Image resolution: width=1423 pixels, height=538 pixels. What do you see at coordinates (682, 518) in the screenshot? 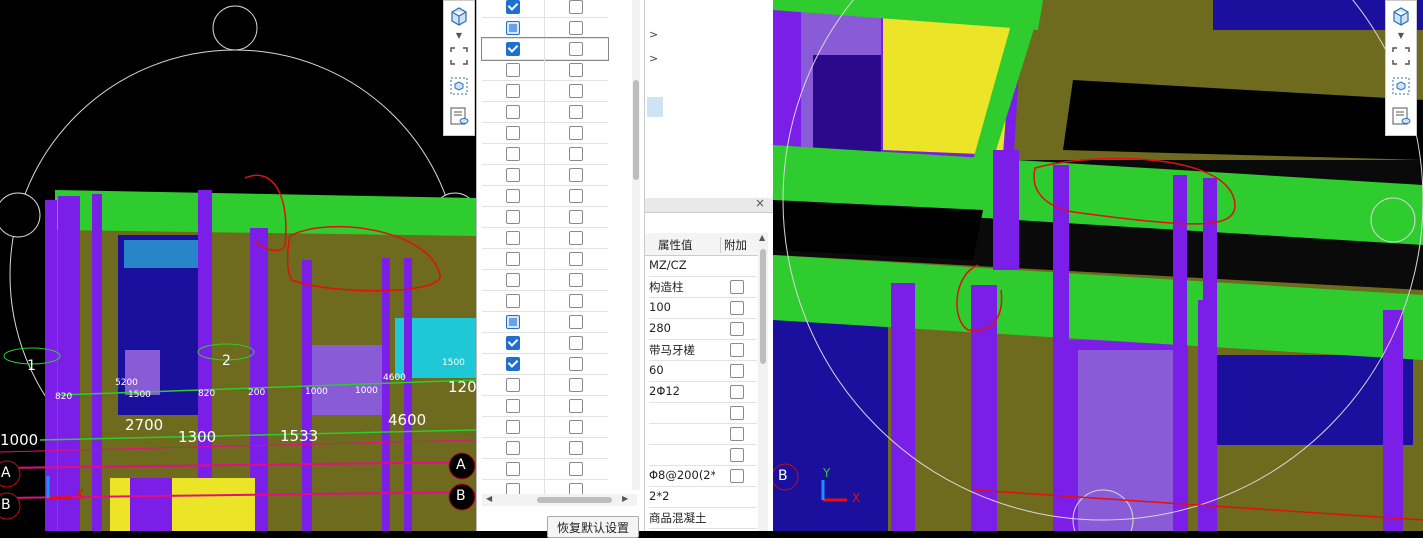
I see `property-value: 商品混凝土` at bounding box center [682, 518].